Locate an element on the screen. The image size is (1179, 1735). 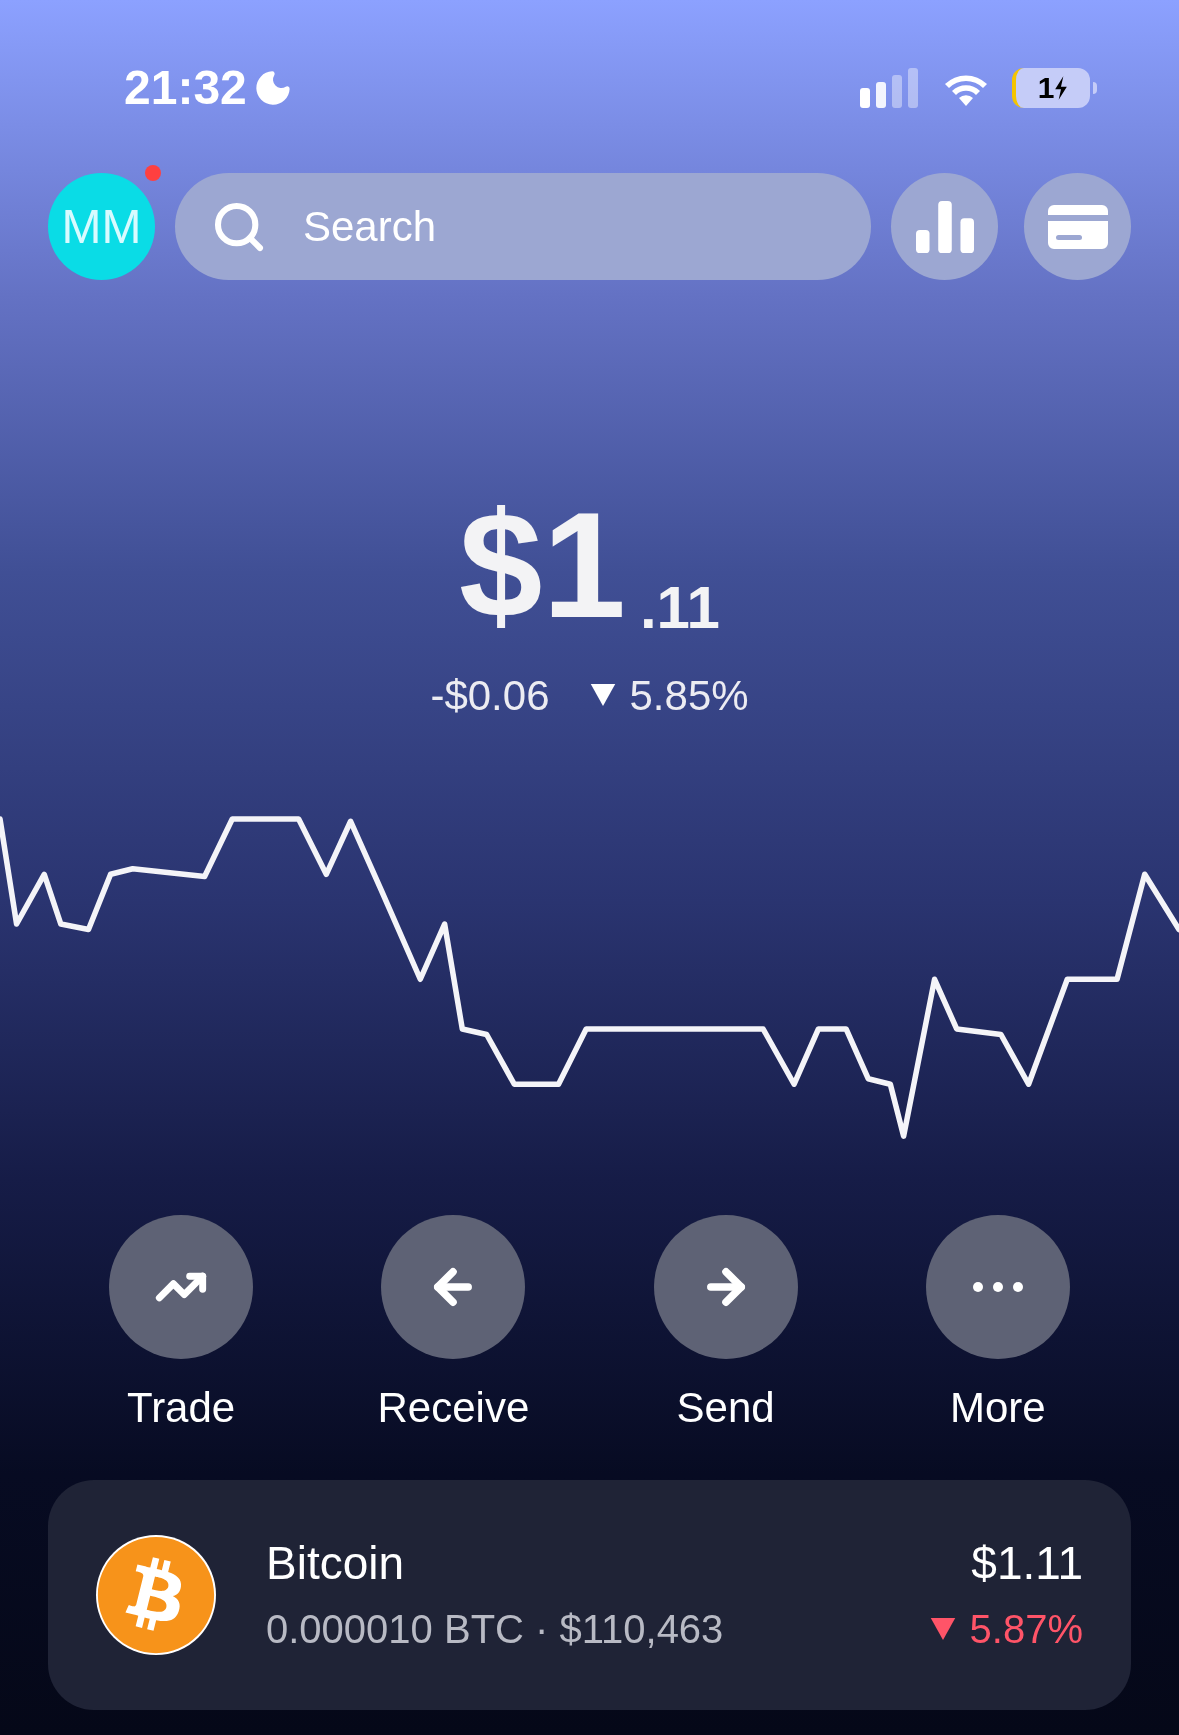
asset-holding: 0.000010 BTC · $110,463 is located at coordinates (495, 1629).